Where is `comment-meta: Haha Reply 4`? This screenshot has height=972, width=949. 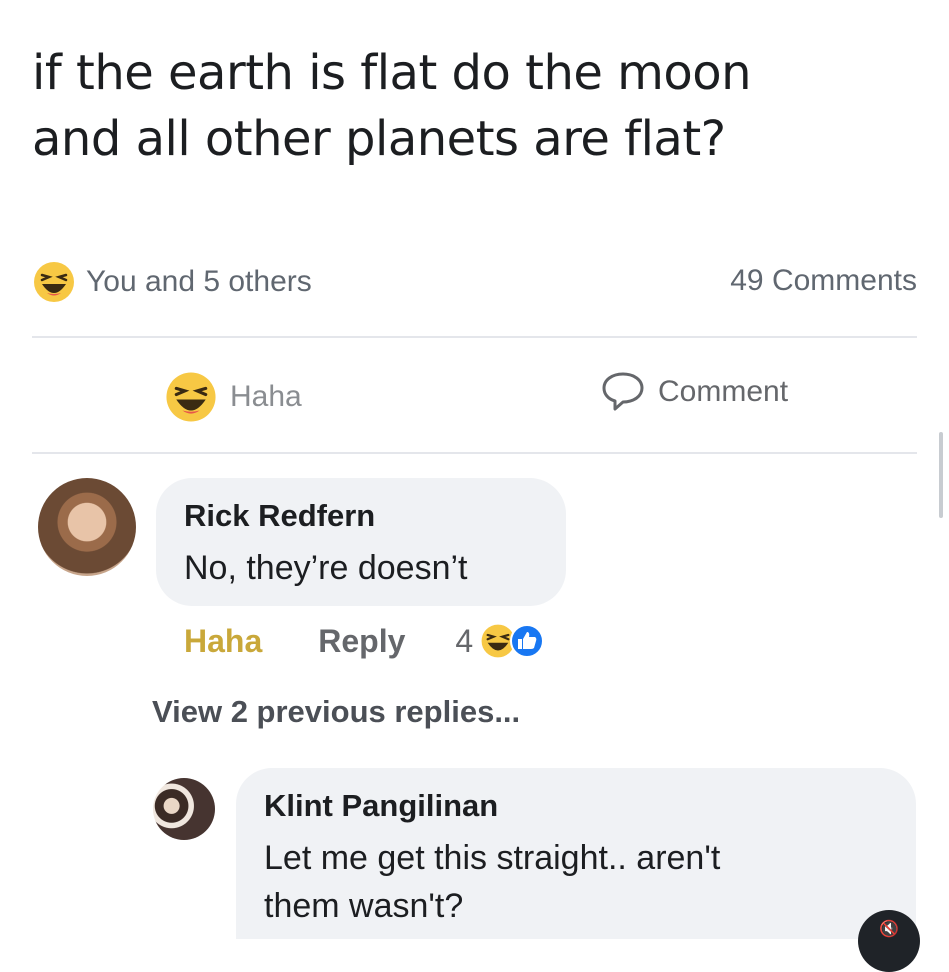
comment-meta: Haha Reply 4 is located at coordinates (364, 641).